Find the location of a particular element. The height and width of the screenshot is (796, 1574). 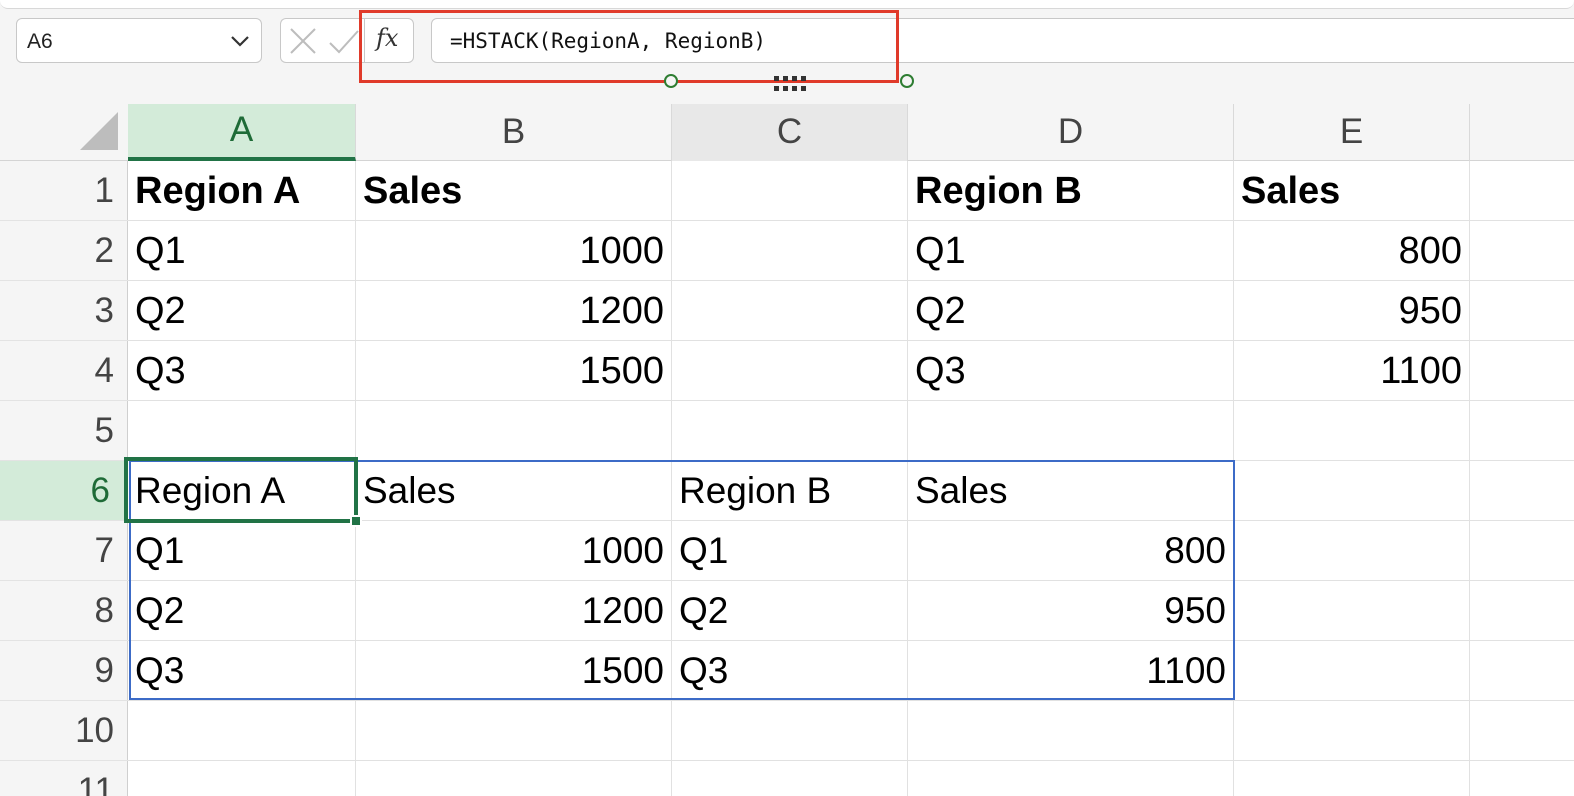

row-header-7: 7 is located at coordinates (64, 551).